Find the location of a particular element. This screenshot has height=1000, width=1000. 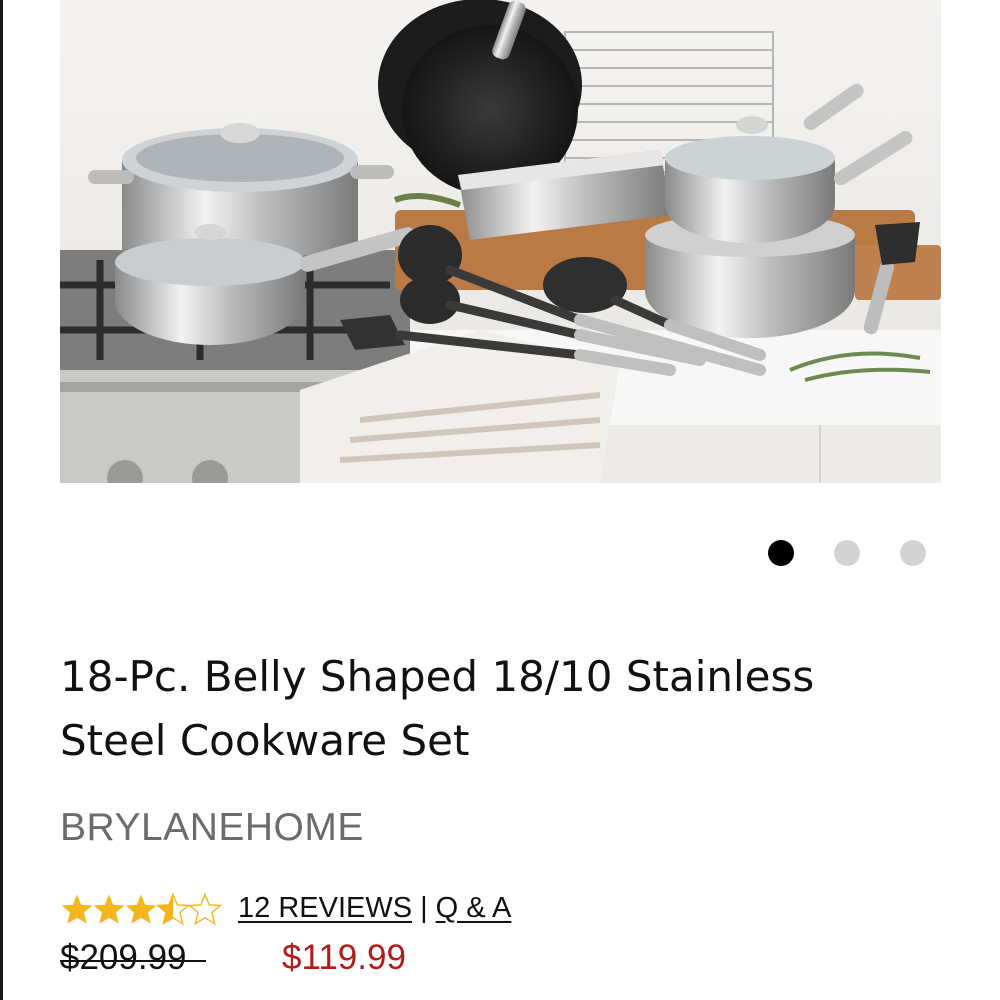

original-price: $209.99 is located at coordinates (123, 957).